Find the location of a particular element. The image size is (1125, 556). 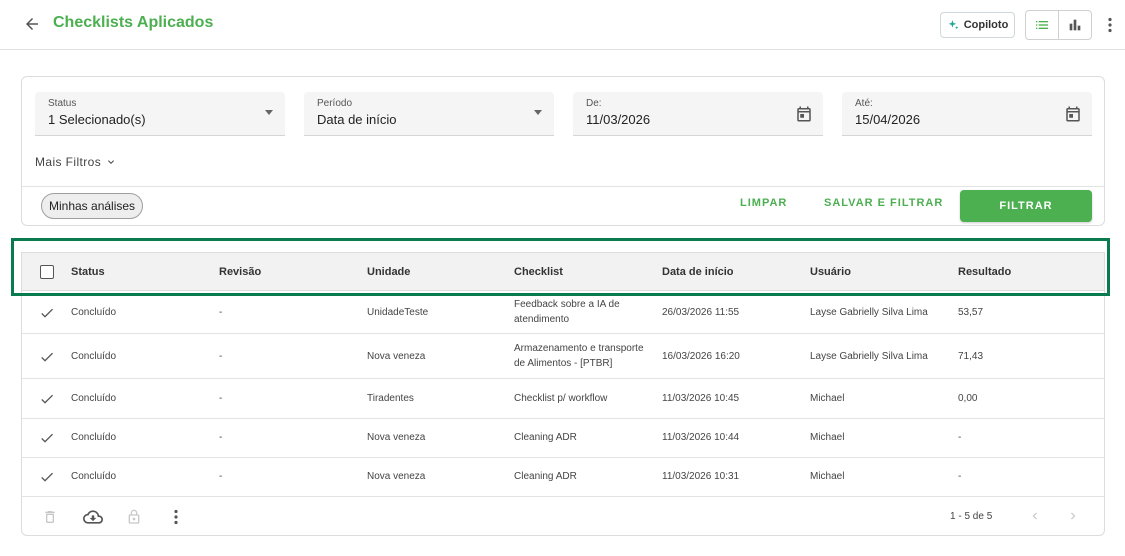

cell-checklist: Feedback sobre a IA de atendimento is located at coordinates (567, 312).